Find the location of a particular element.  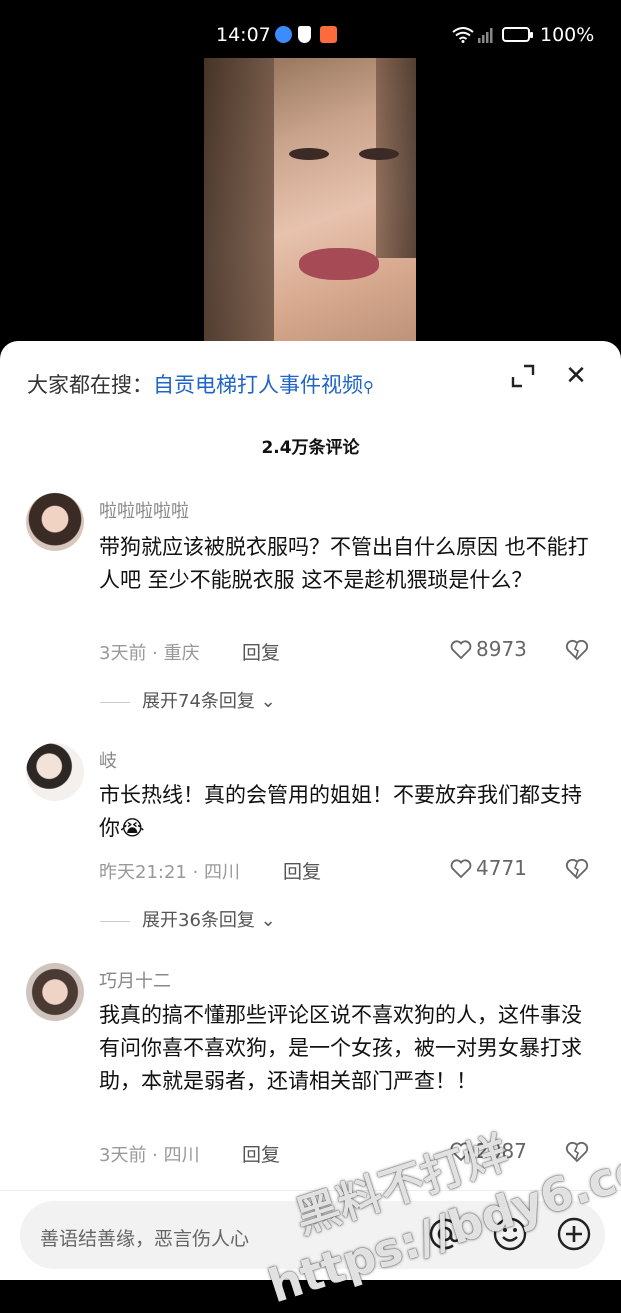

comment-meta: 昨天21:21 · 四川 is located at coordinates (170, 872).